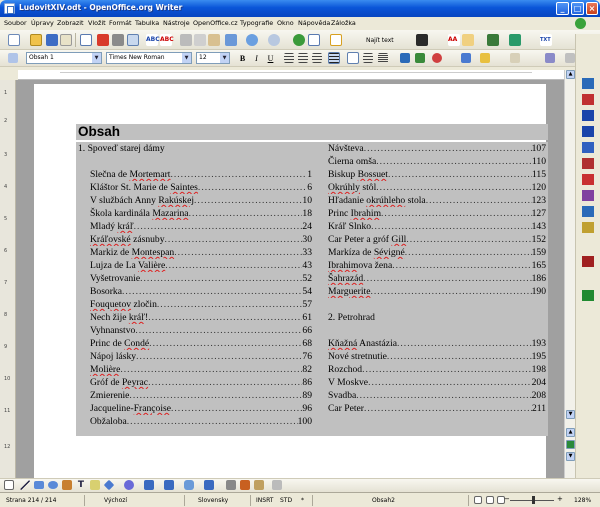  I want to click on open-folder-icon, so click(36, 40).